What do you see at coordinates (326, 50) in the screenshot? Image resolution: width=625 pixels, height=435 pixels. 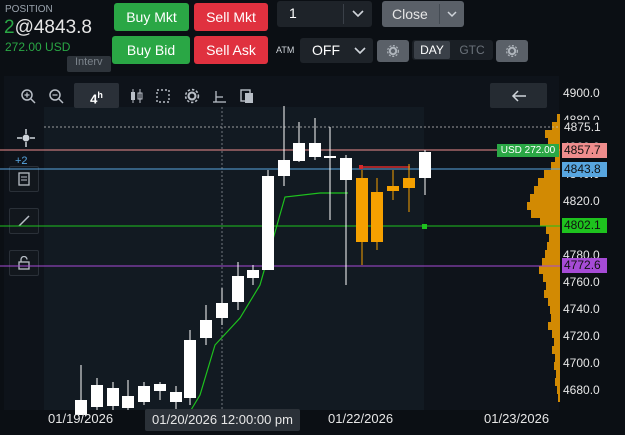 I see `atm-value: OFF` at bounding box center [326, 50].